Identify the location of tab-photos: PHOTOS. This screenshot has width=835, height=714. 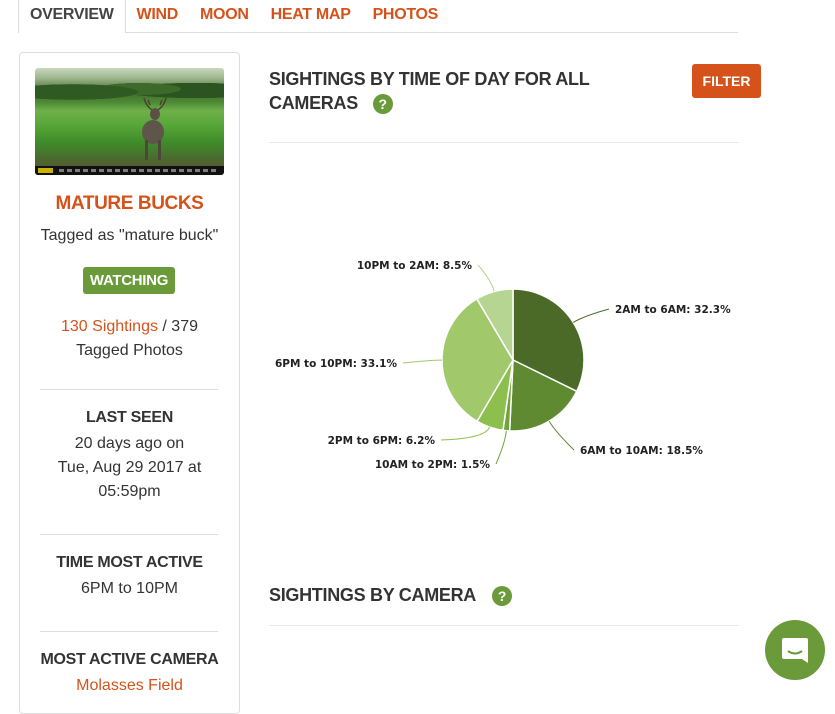
(405, 16).